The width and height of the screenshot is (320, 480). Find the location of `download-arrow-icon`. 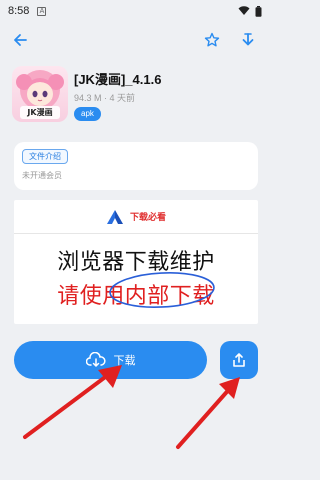

download-arrow-icon is located at coordinates (248, 40).